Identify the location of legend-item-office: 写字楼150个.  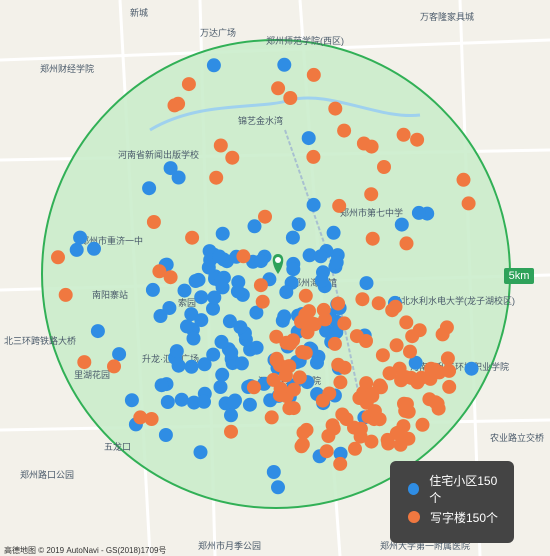
(456, 517).